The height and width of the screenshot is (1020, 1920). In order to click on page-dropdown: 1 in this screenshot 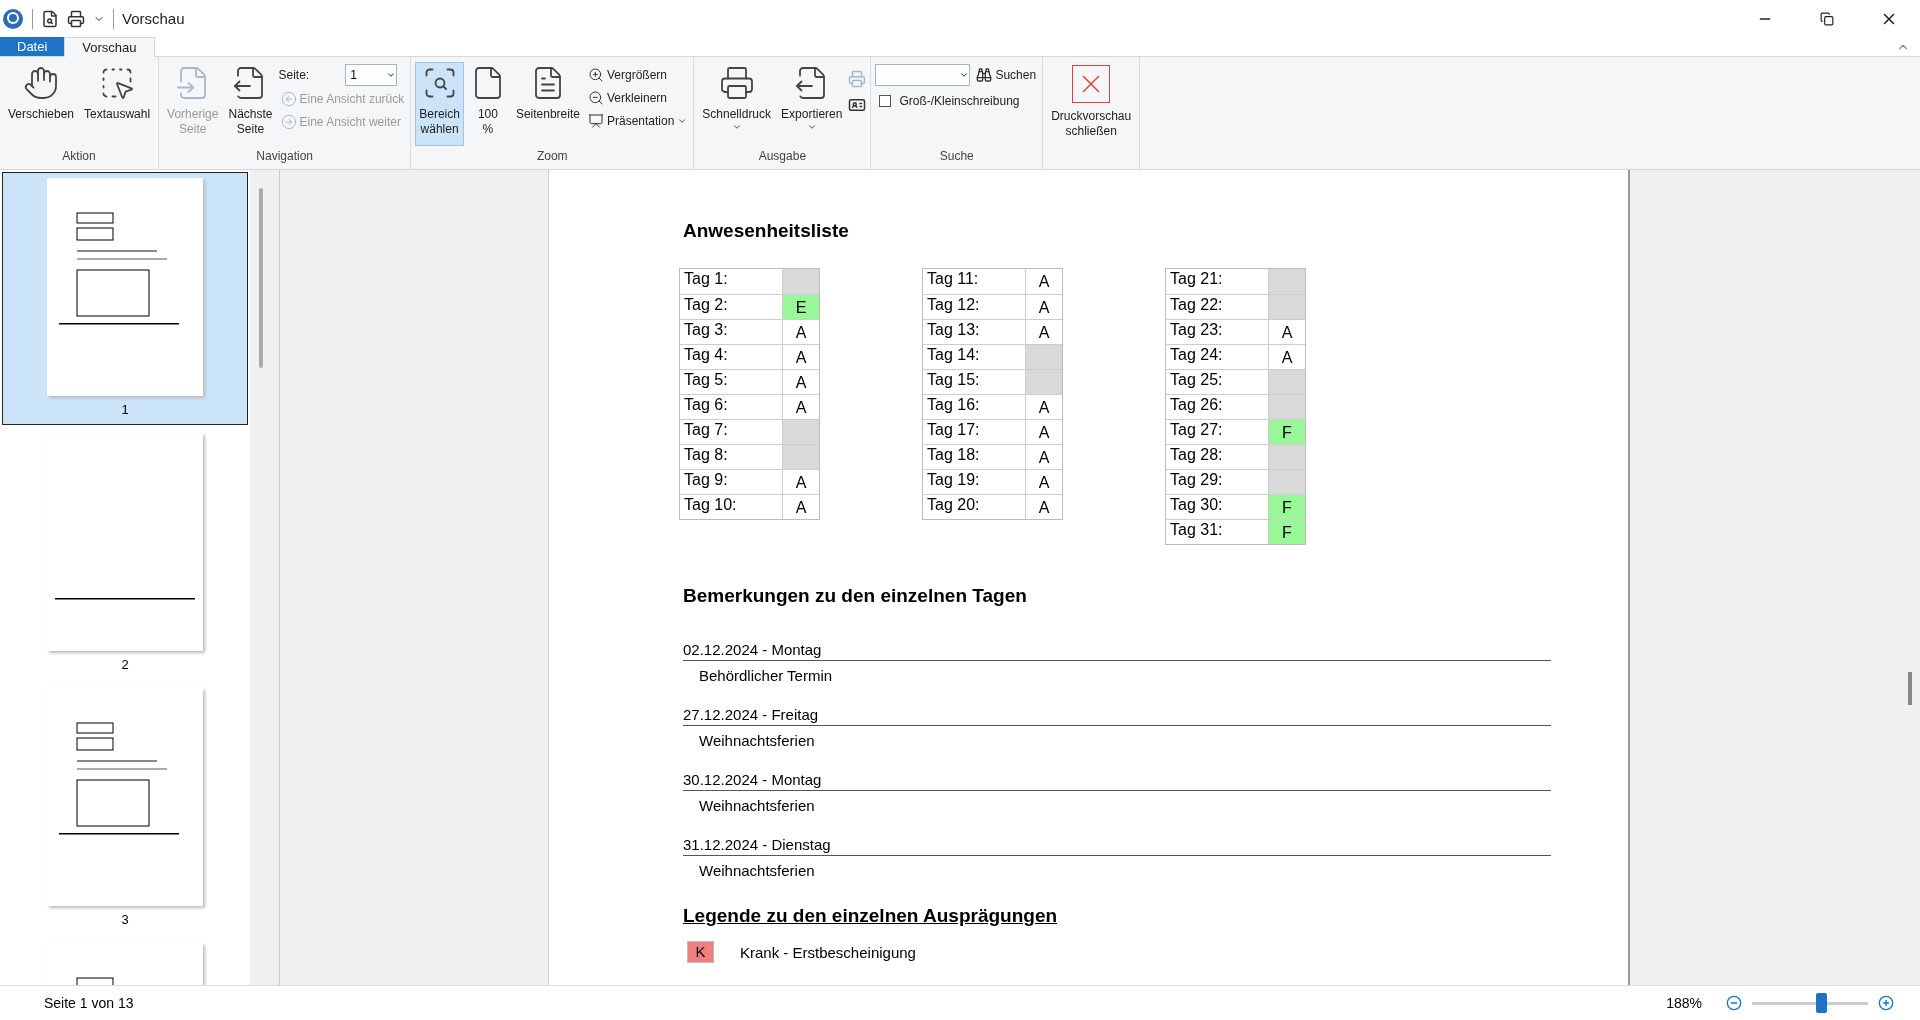, I will do `click(371, 75)`.